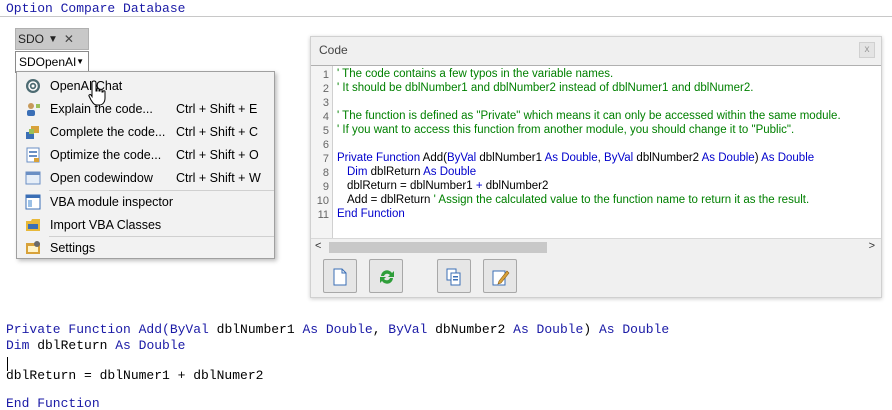 Image resolution: width=892 pixels, height=410 pixels. I want to click on code-token: dblReturn = dblNumber1, so click(411, 186).